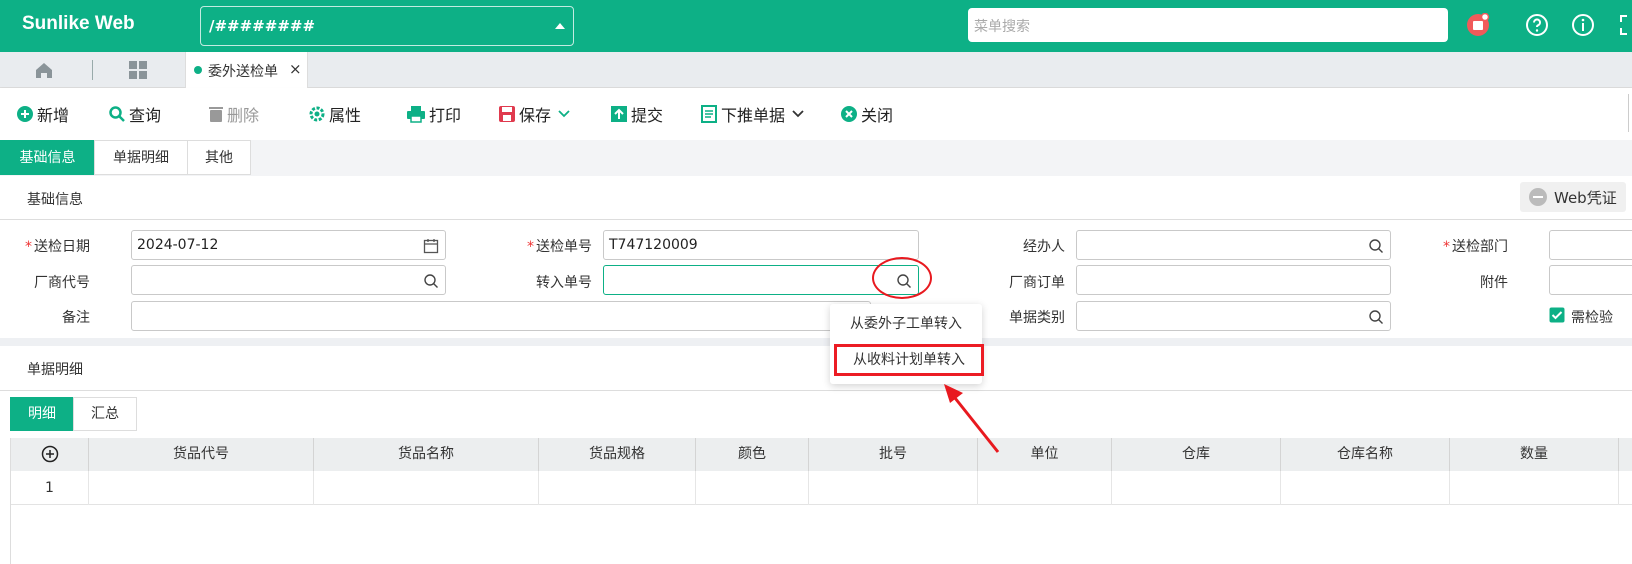  Describe the element at coordinates (816, 342) in the screenshot. I see `section-divider` at that location.